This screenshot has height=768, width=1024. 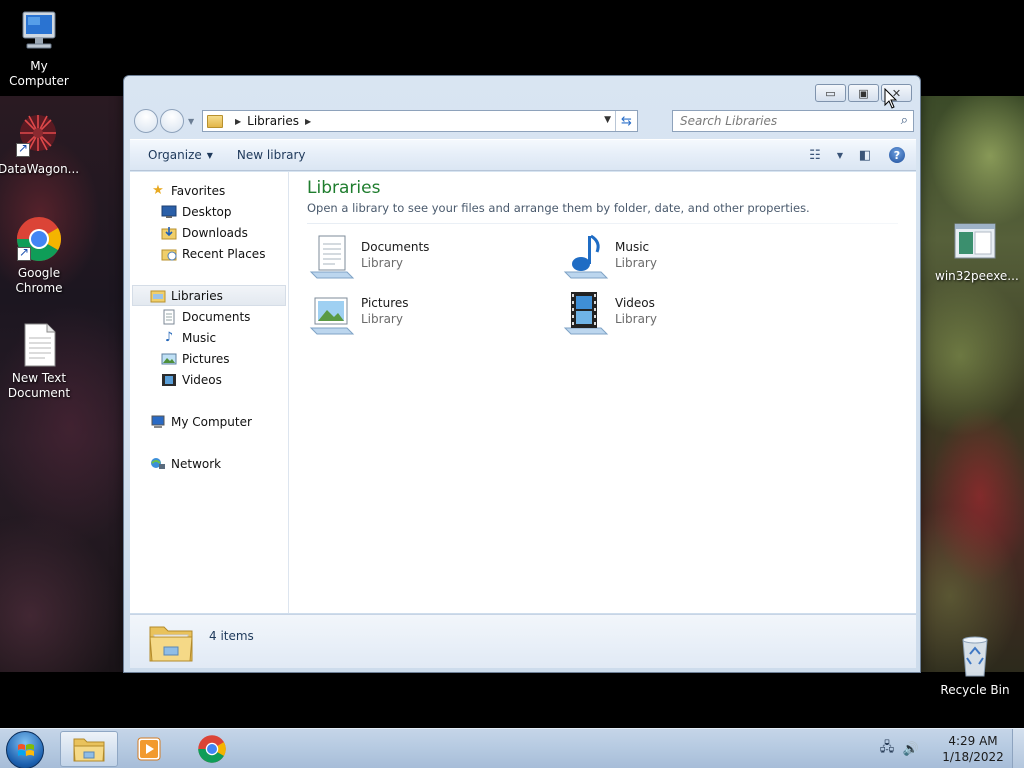 What do you see at coordinates (146, 121) in the screenshot?
I see `back-button` at bounding box center [146, 121].